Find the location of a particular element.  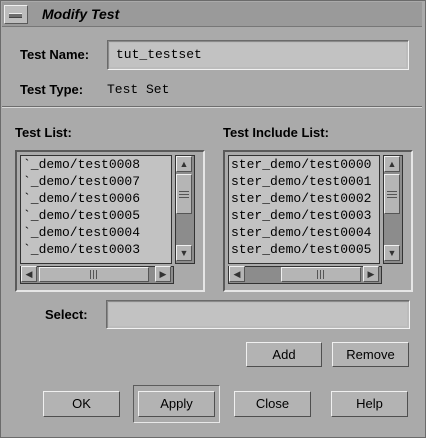

list-item: `_demo/test0007 is located at coordinates (96, 181).